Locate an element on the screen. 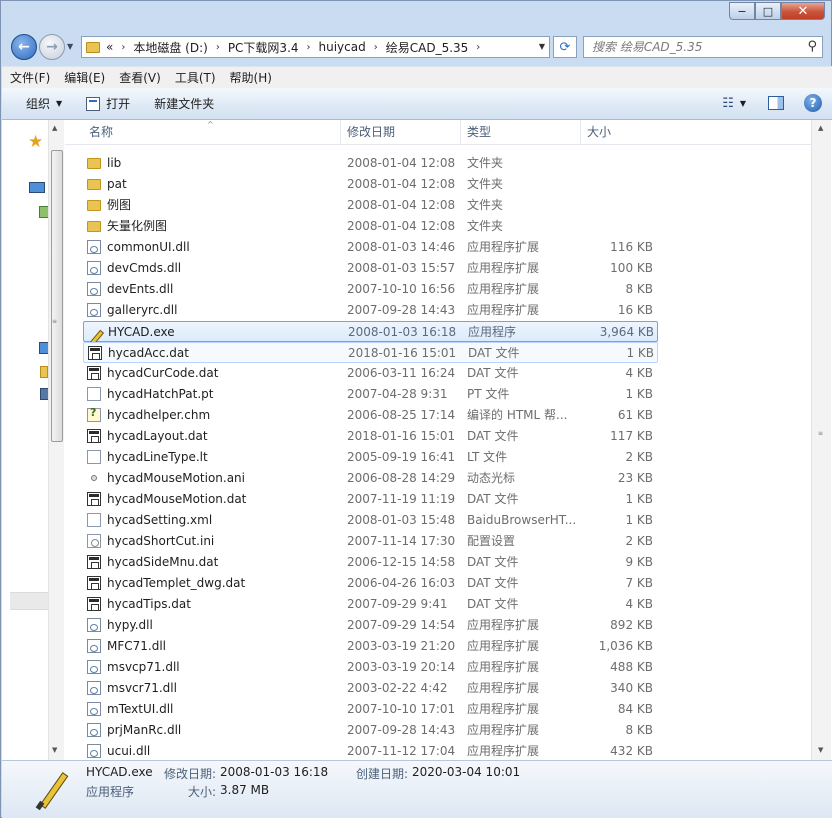 This screenshot has width=832, height=818. folder-icon is located at coordinates (44, 372).